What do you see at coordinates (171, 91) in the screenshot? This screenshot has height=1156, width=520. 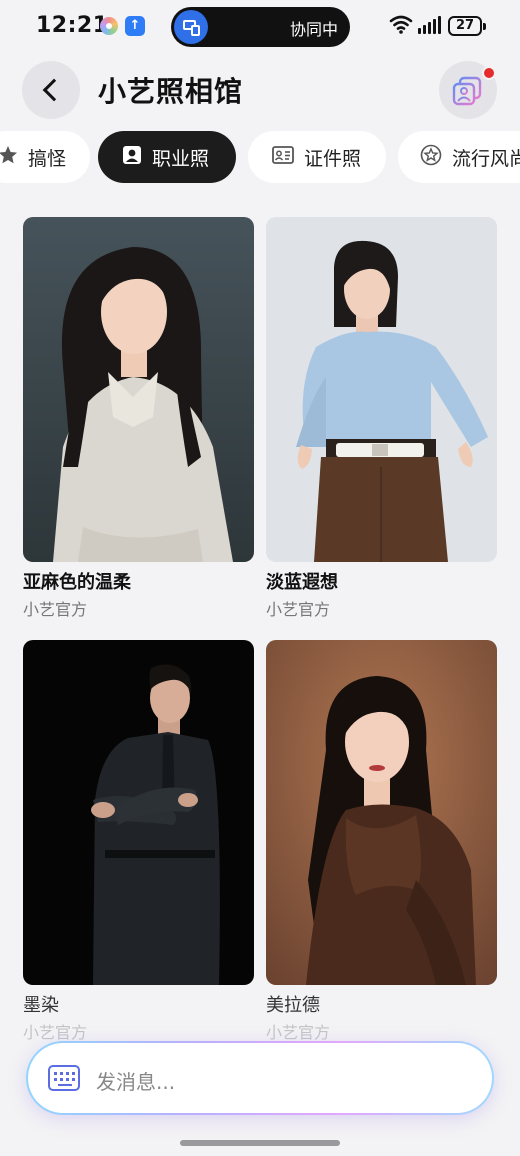 I see `page-title: 小艺照相馆` at bounding box center [171, 91].